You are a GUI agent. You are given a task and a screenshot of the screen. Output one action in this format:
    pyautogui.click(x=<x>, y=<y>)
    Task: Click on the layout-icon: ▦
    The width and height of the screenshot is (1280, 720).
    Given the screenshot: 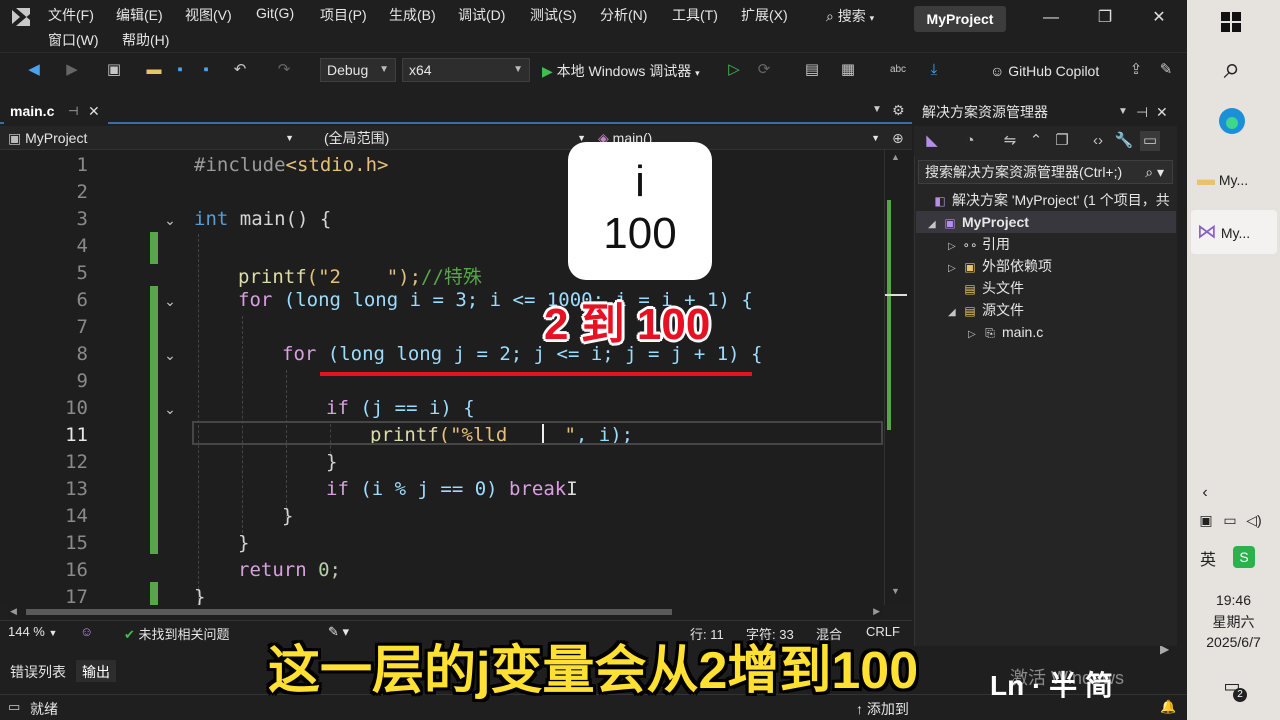 What is the action you would take?
    pyautogui.click(x=848, y=70)
    